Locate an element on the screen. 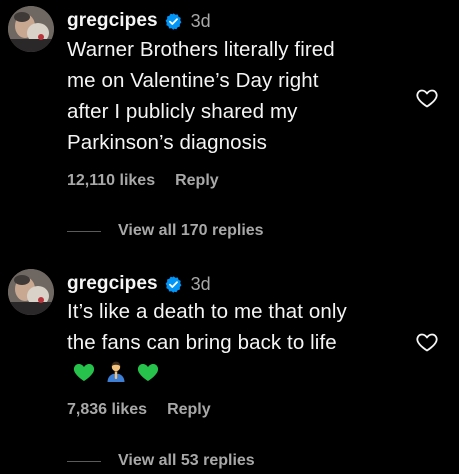 The height and width of the screenshot is (474, 459). view-replies-button: View all 53 replies is located at coordinates (161, 461).